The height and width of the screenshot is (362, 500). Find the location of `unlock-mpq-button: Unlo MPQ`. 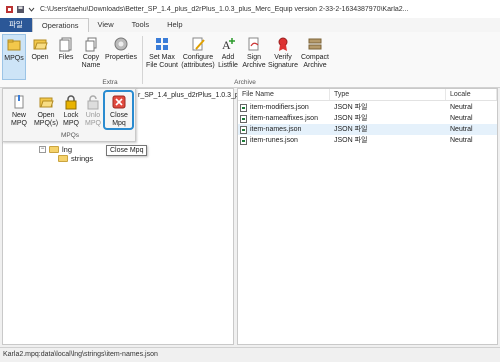

unlock-mpq-button: Unlo MPQ is located at coordinates (93, 111).